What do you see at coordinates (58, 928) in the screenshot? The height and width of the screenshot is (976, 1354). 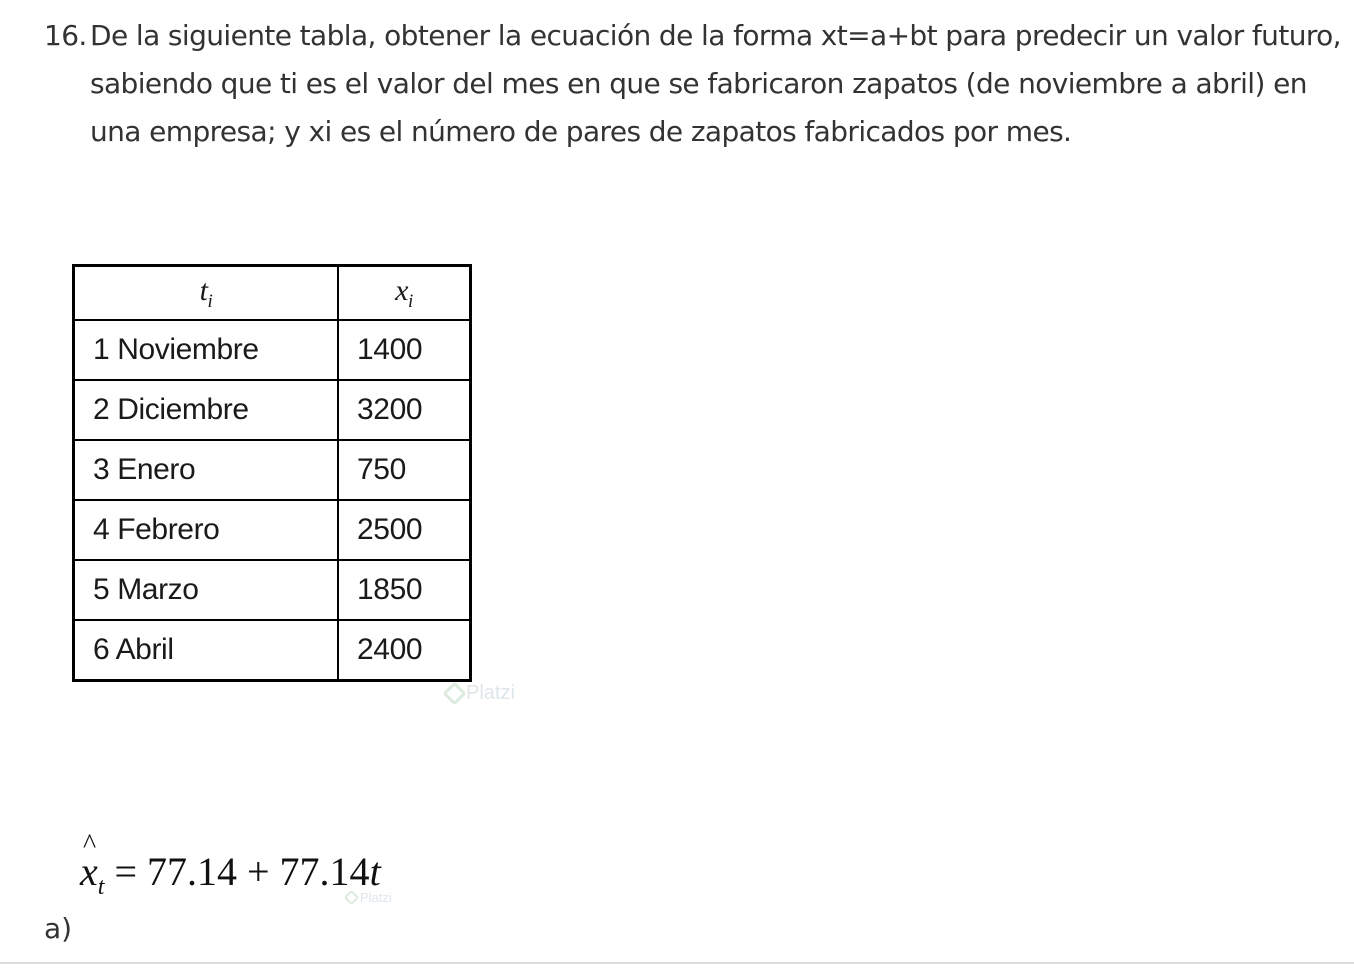 I see `option-label-a: a)` at bounding box center [58, 928].